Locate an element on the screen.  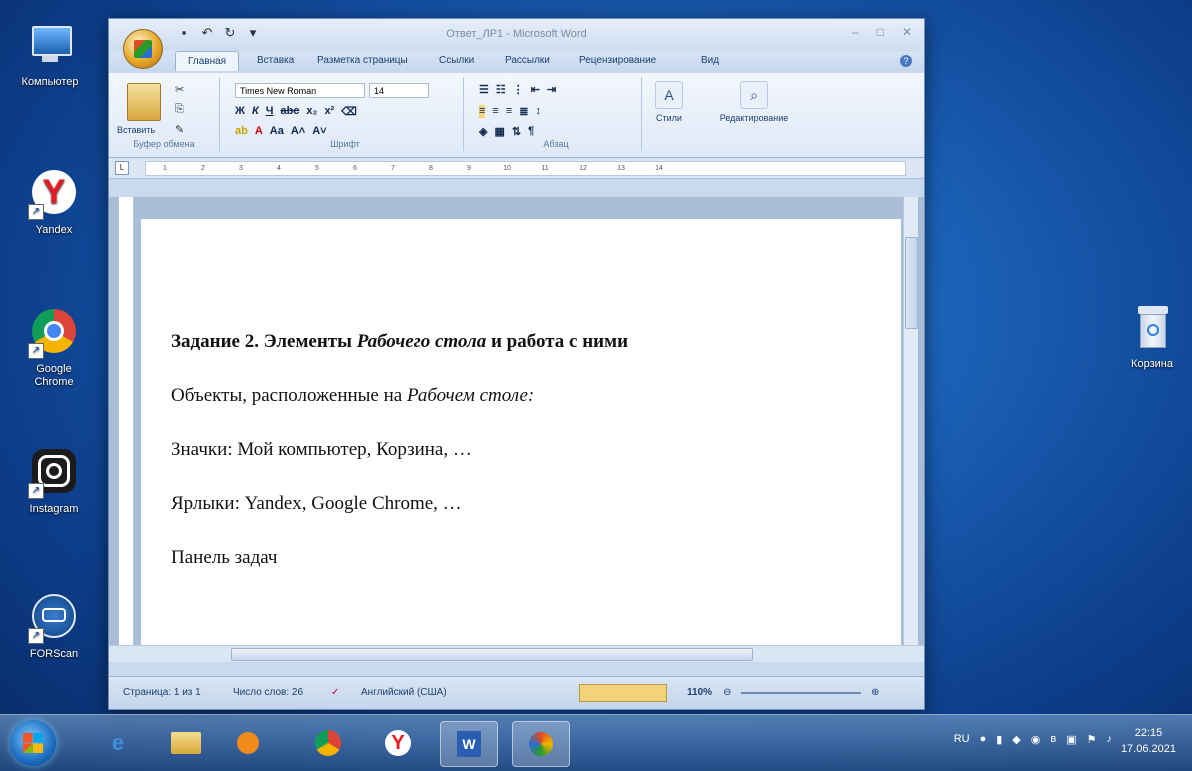
list-row: ☰ ☷ ⋮ ⇤ ⇥ is located at coordinates (517, 89).